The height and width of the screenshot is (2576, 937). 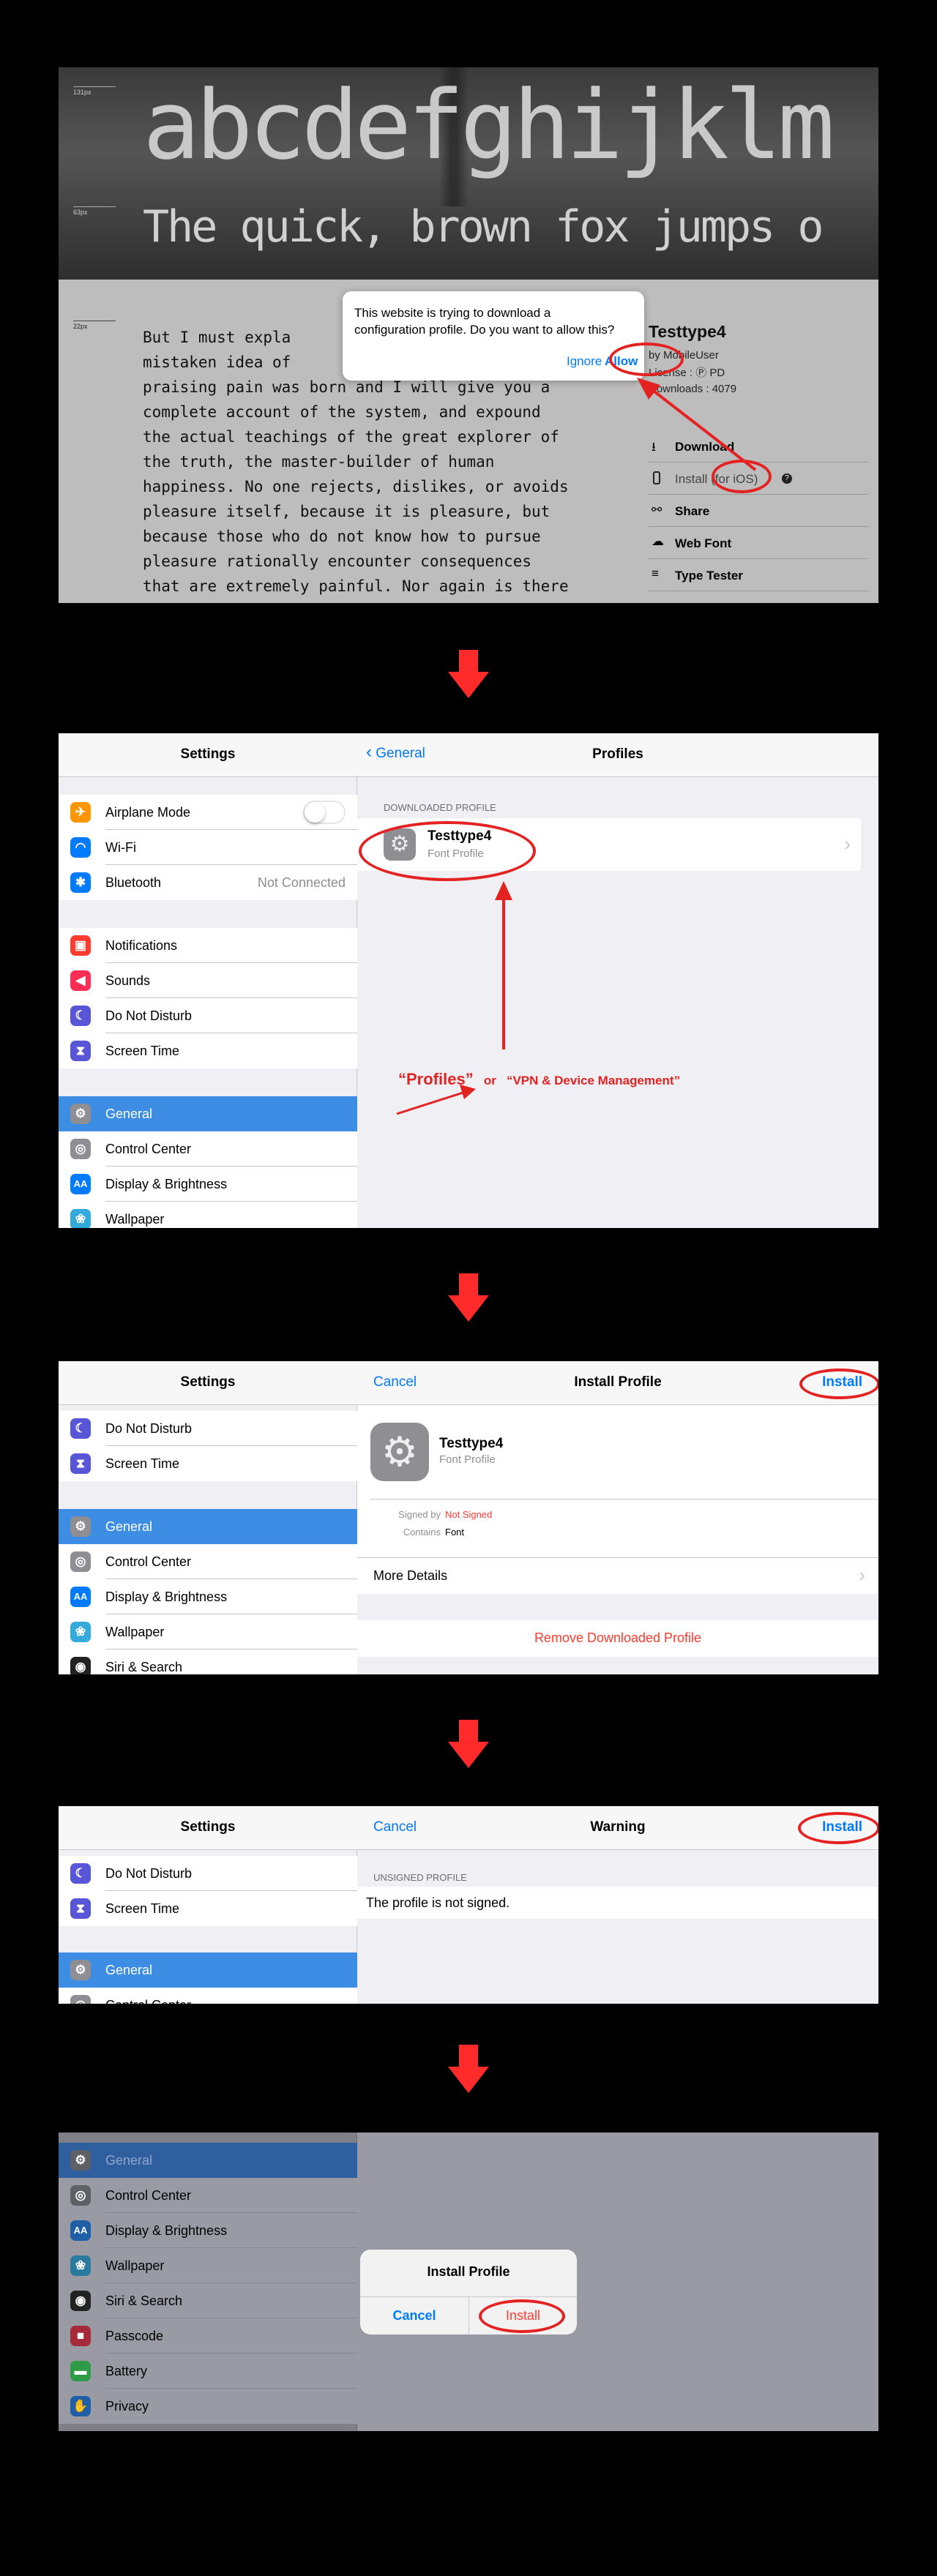 I want to click on flower-icon: ❀, so click(x=81, y=1218).